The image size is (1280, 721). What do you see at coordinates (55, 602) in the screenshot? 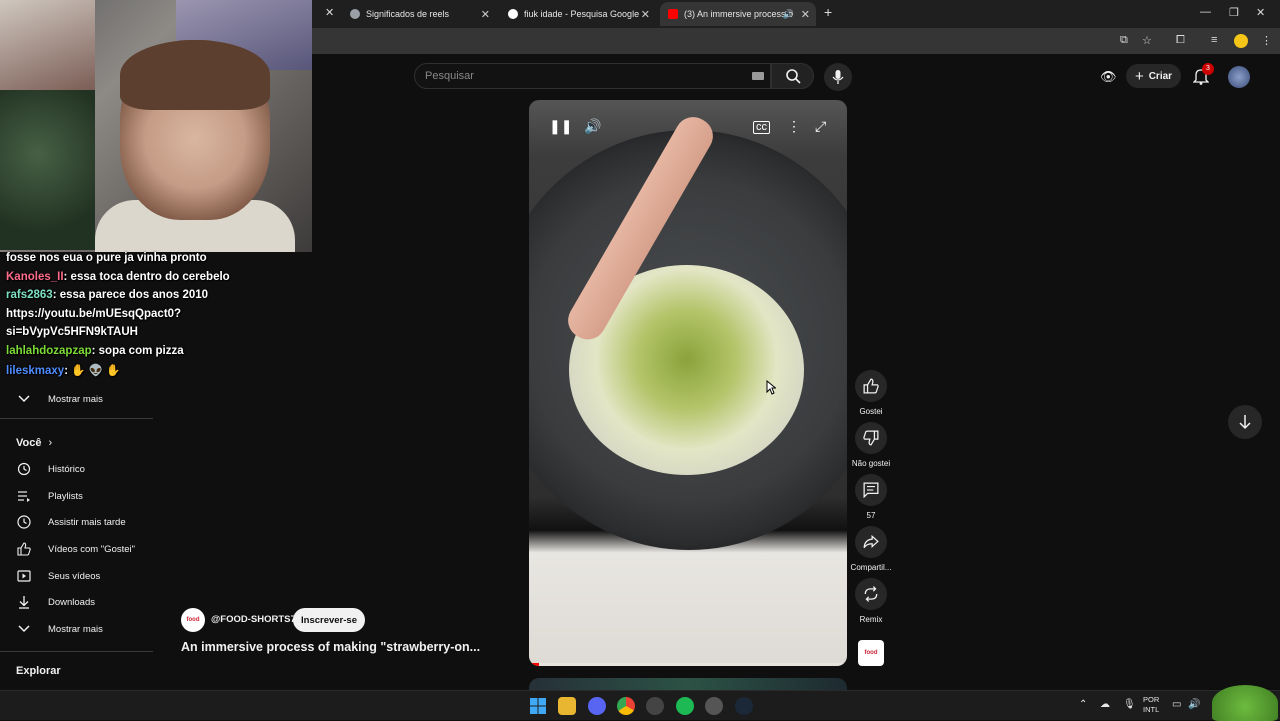
I see `sidebar-item-downloads: Downloads` at bounding box center [55, 602].